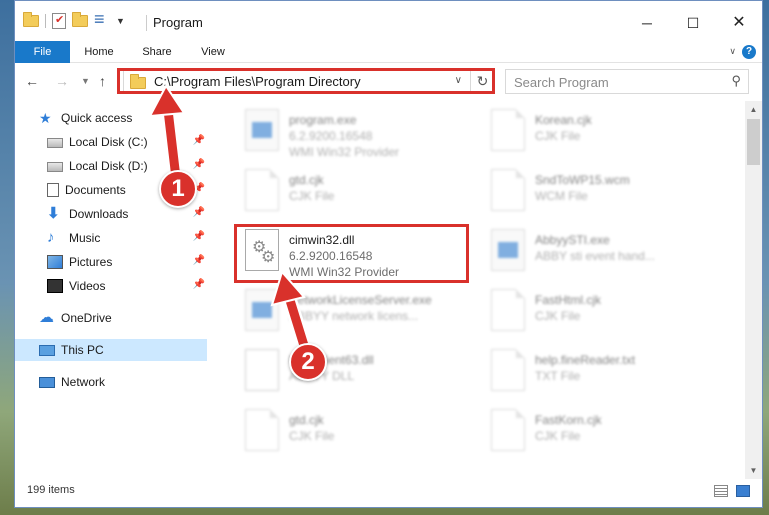 This screenshot has height=515, width=769. I want to click on recent-locations-dropdown-icon: ▼, so click(85, 81).